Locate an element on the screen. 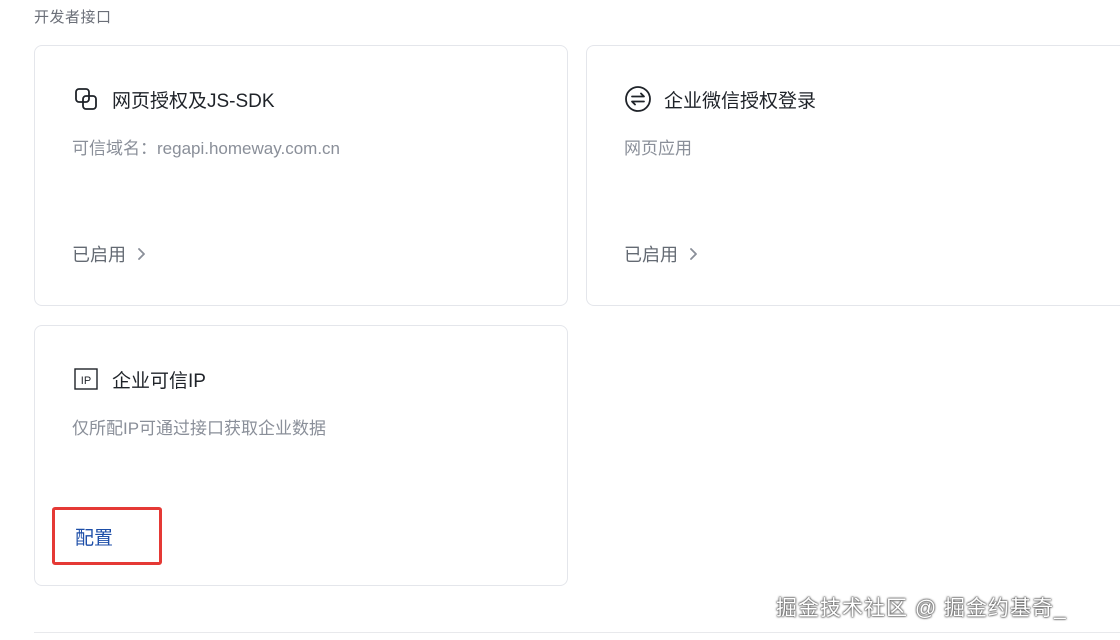 This screenshot has height=640, width=1120. svg-text: IP is located at coordinates (86, 381).